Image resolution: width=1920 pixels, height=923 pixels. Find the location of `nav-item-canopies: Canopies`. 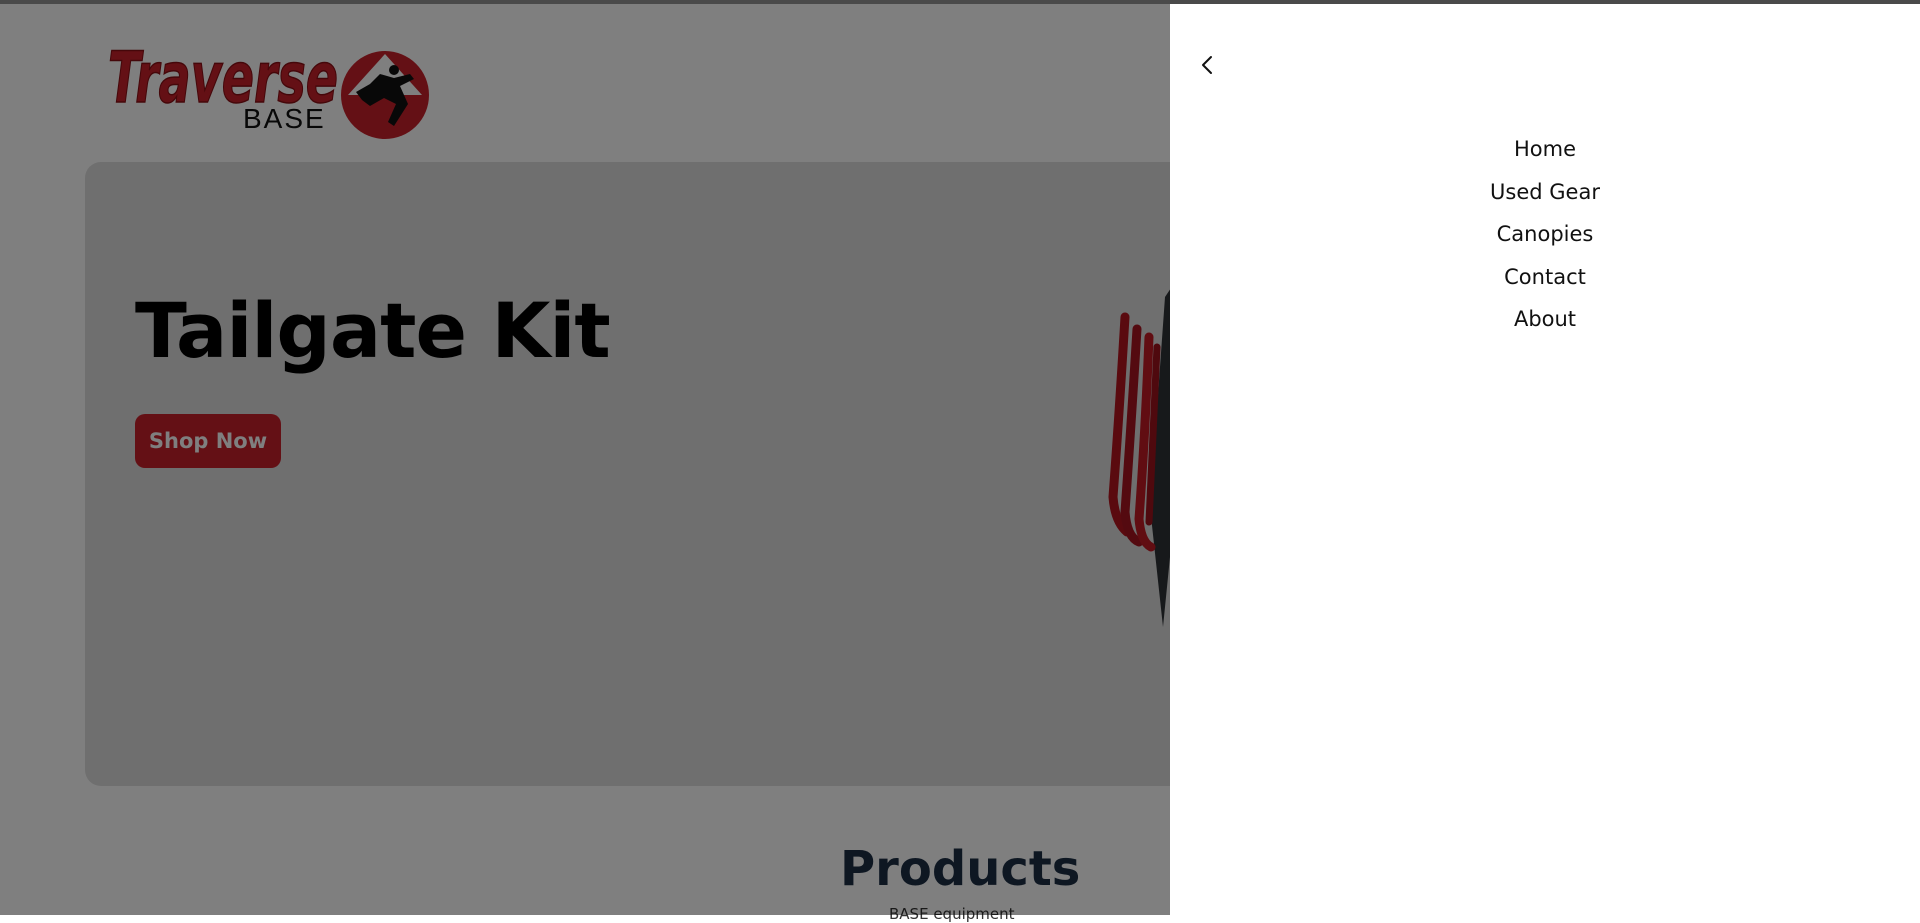

nav-item-canopies: Canopies is located at coordinates (1545, 234).